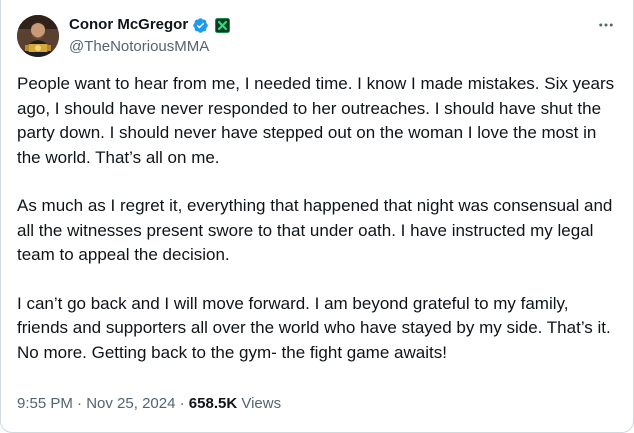 This screenshot has height=433, width=634. I want to click on views-label: Views, so click(261, 403).